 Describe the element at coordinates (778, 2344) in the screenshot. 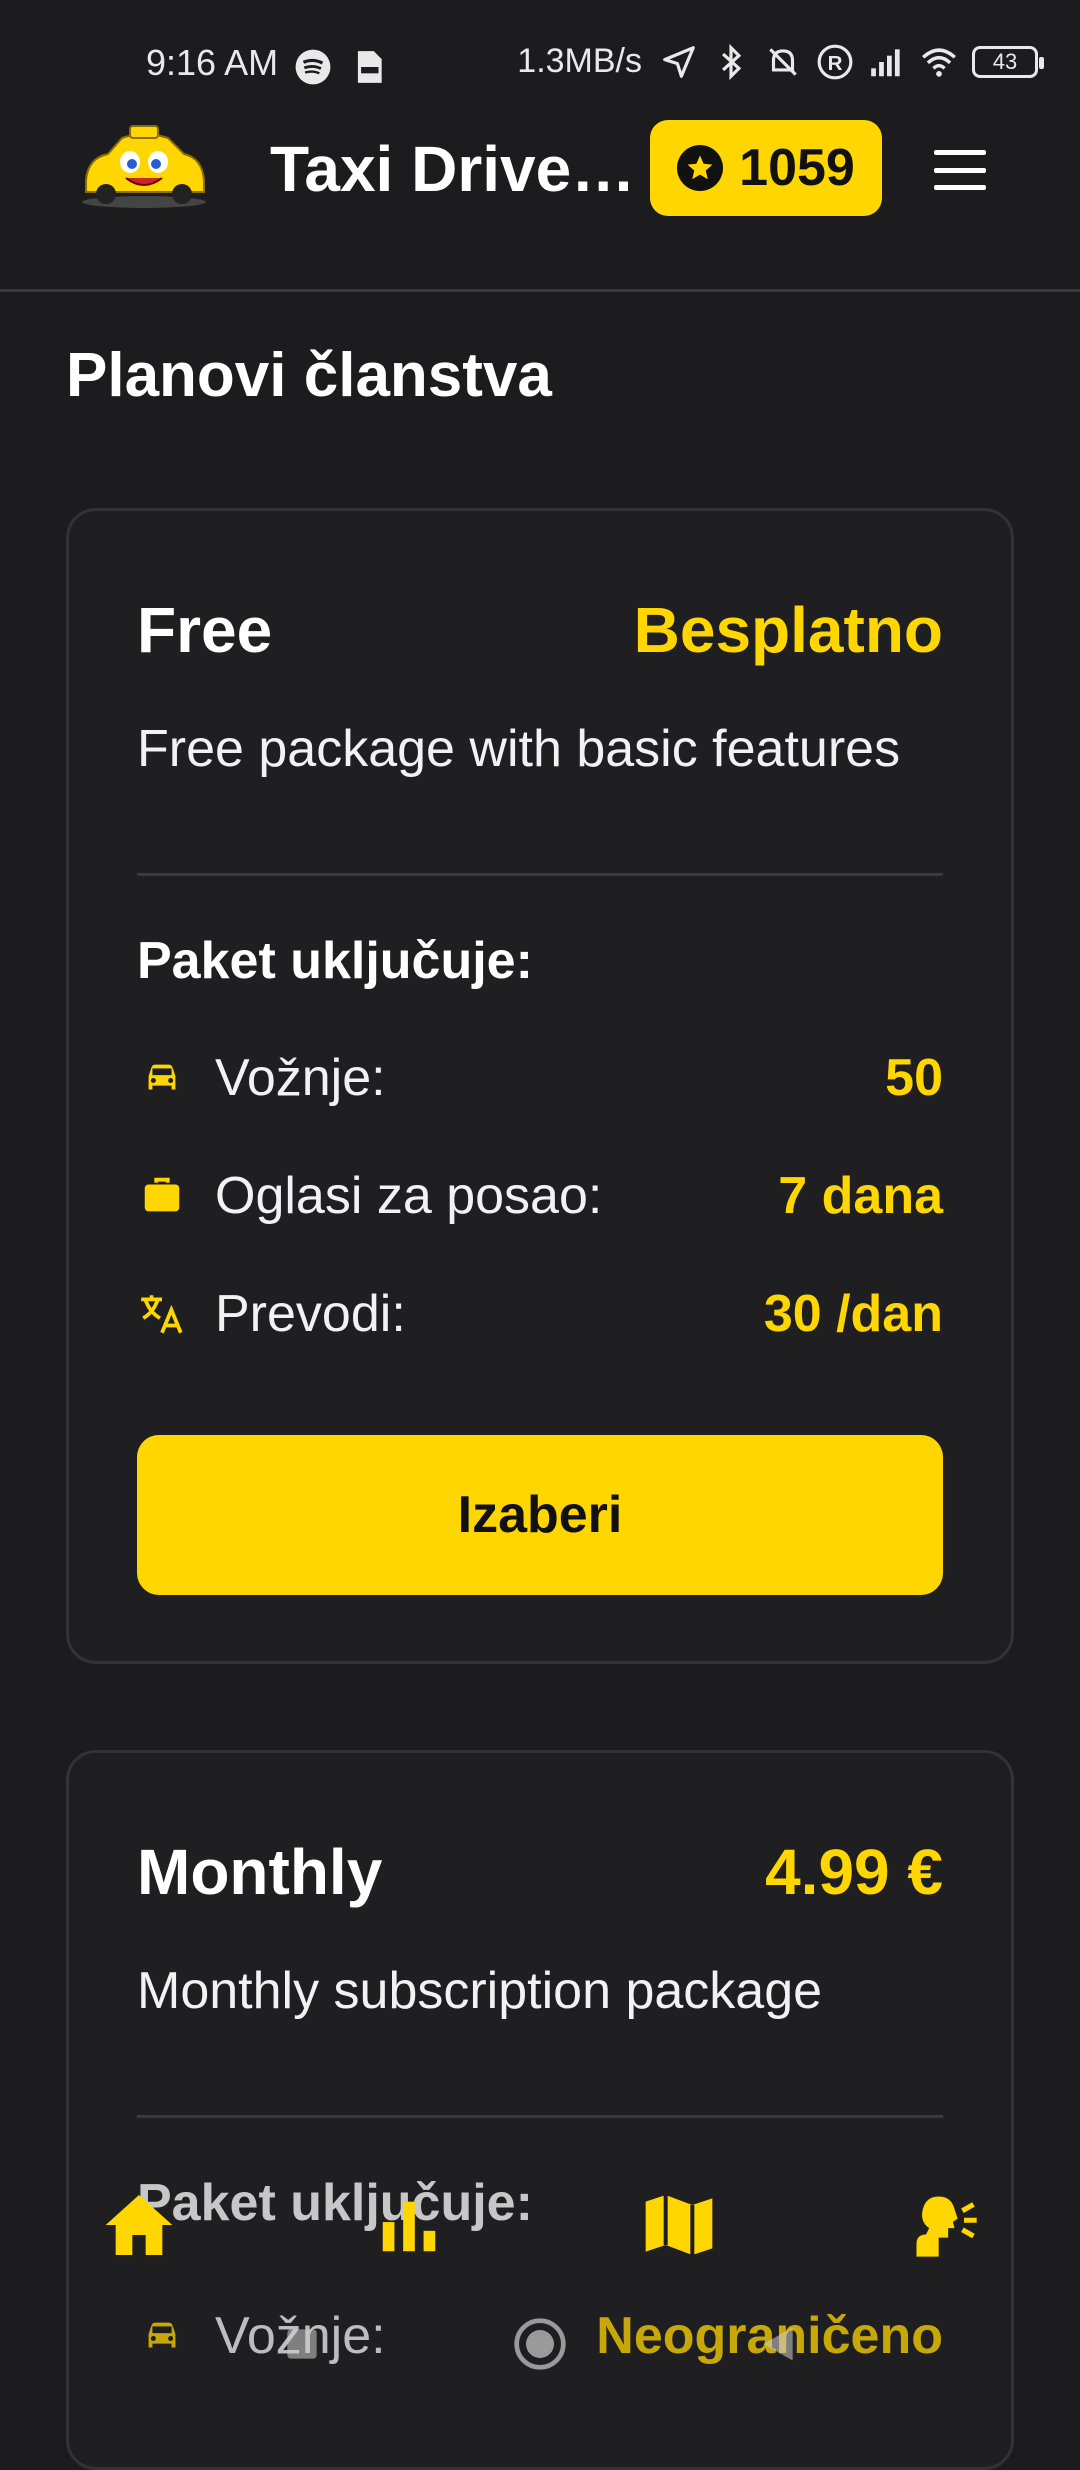

I see `back-icon` at that location.